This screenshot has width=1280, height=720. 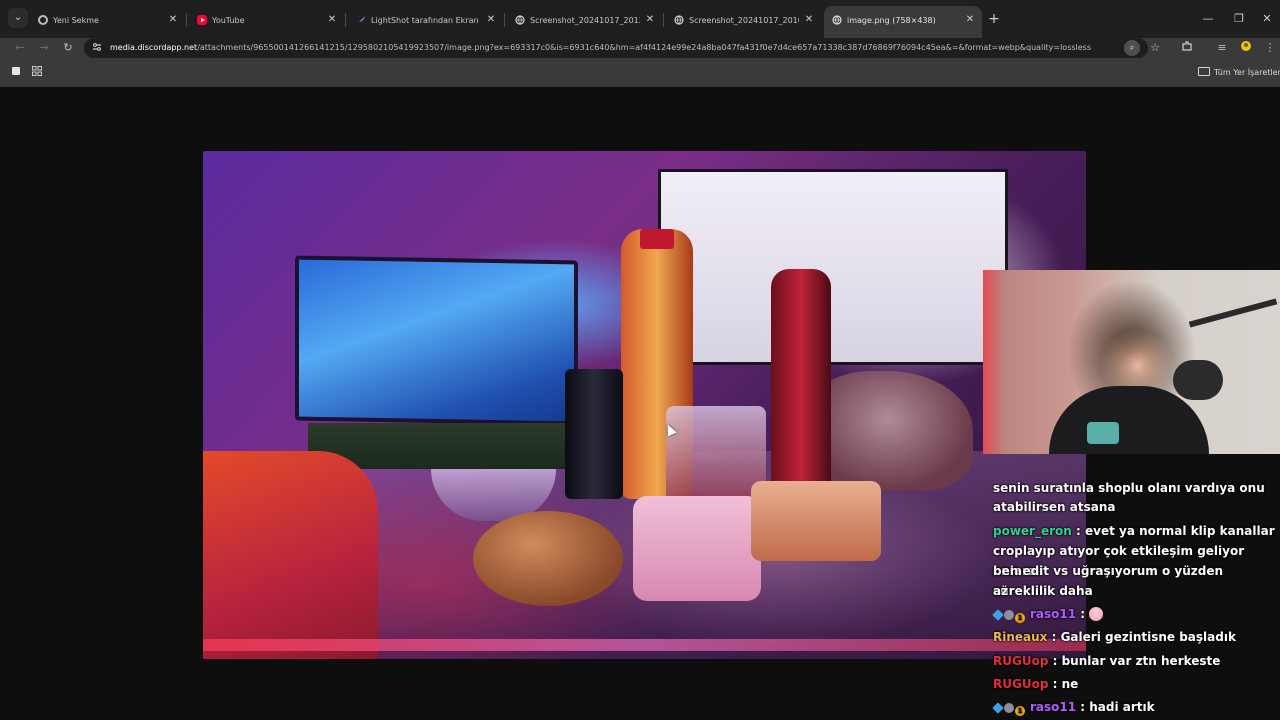 I want to click on tab-yeni-sekme: Yeni Sekme ✕, so click(x=107, y=20).